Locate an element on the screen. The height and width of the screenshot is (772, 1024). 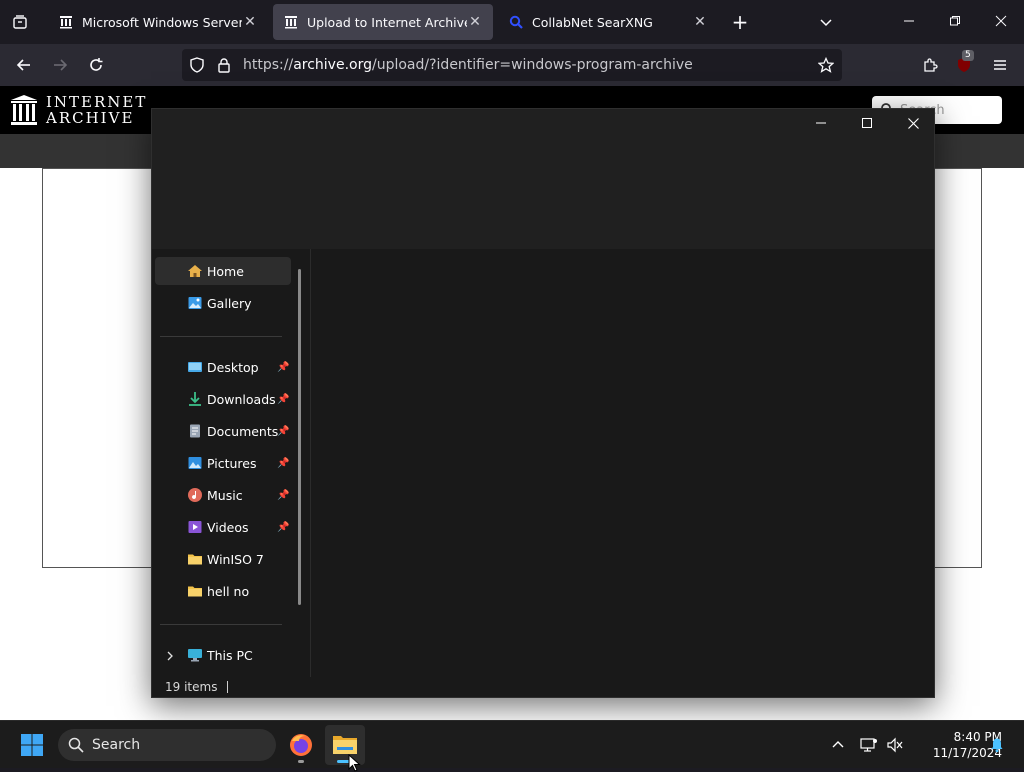
nav-label: Gallery is located at coordinates (229, 303).